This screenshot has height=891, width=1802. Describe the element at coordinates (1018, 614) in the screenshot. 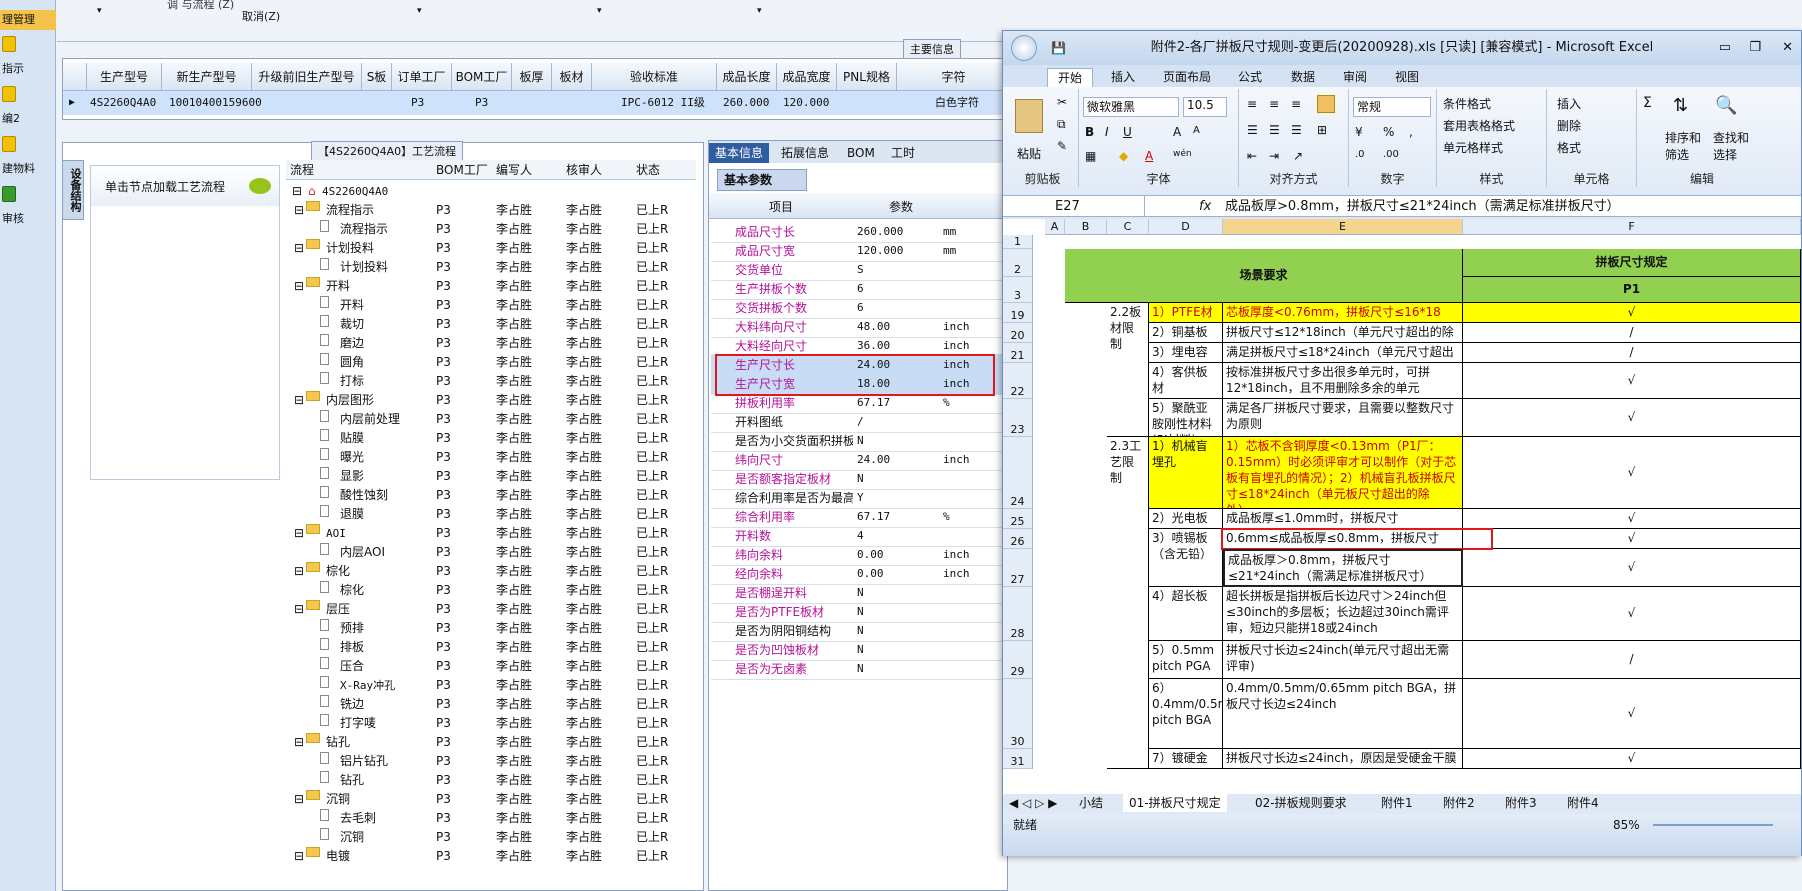

I see `row-header: 28` at that location.